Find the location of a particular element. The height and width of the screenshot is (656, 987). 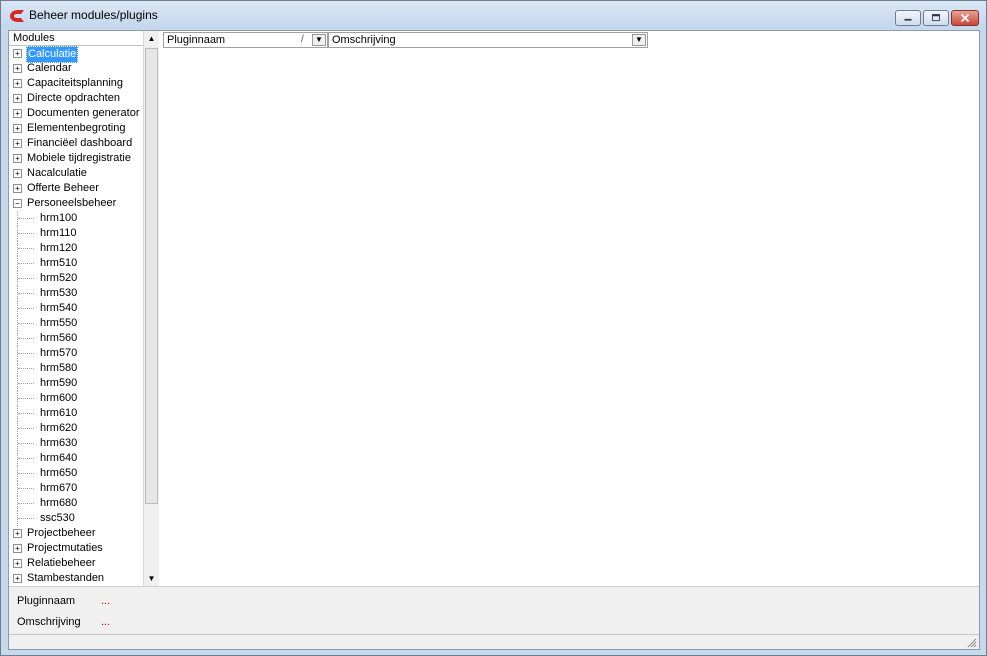

tree-child-item: hrm580 is located at coordinates (76, 368).